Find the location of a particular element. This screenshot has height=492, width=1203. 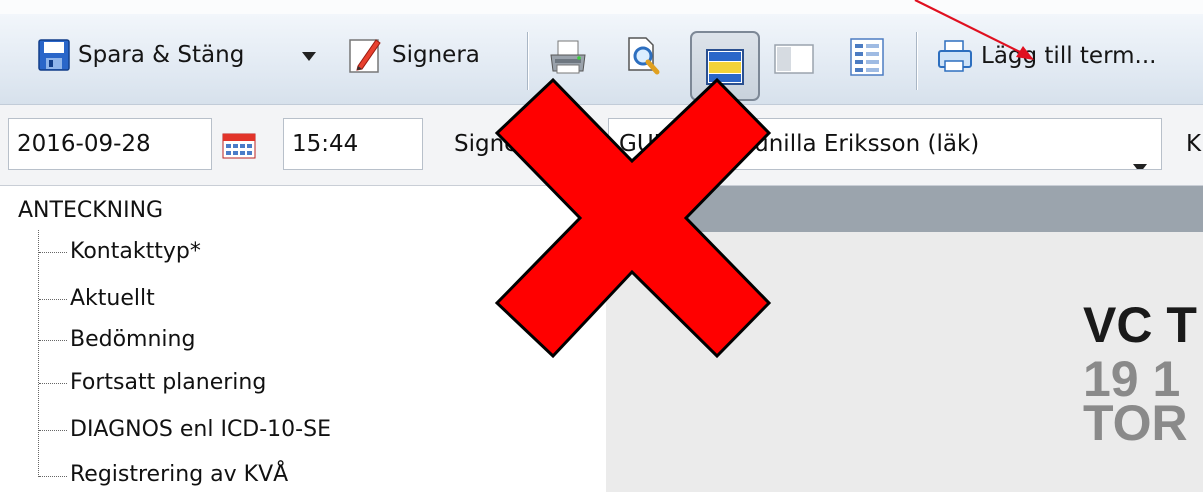

preview-header-bar is located at coordinates (904, 209).